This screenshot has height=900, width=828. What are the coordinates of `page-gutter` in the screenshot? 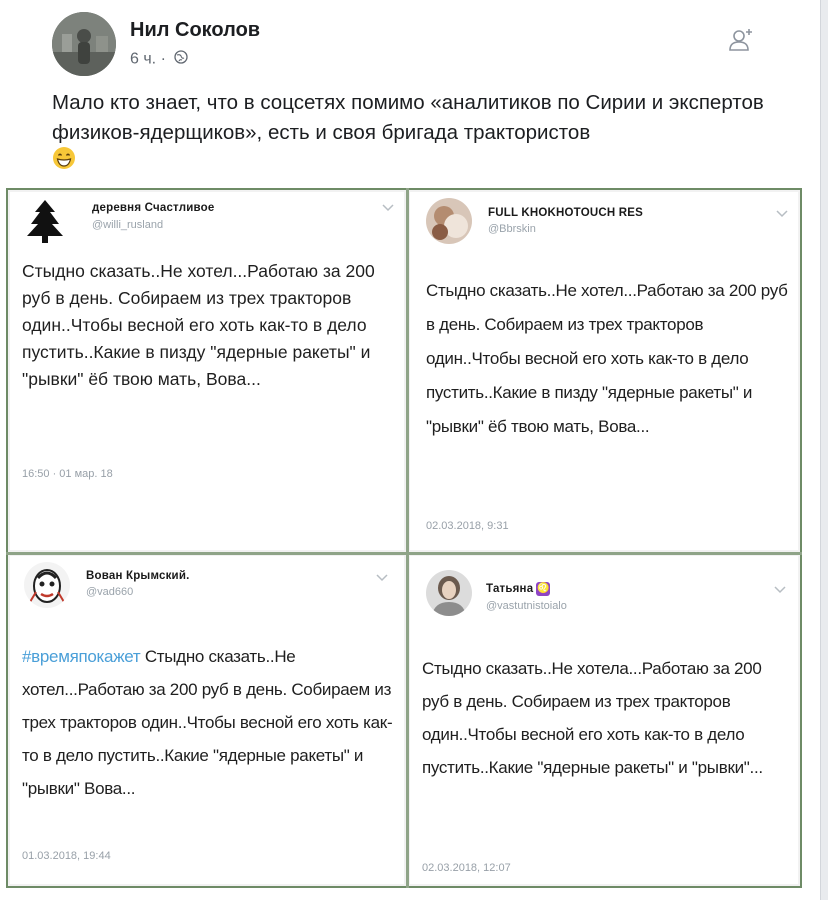 It's located at (824, 450).